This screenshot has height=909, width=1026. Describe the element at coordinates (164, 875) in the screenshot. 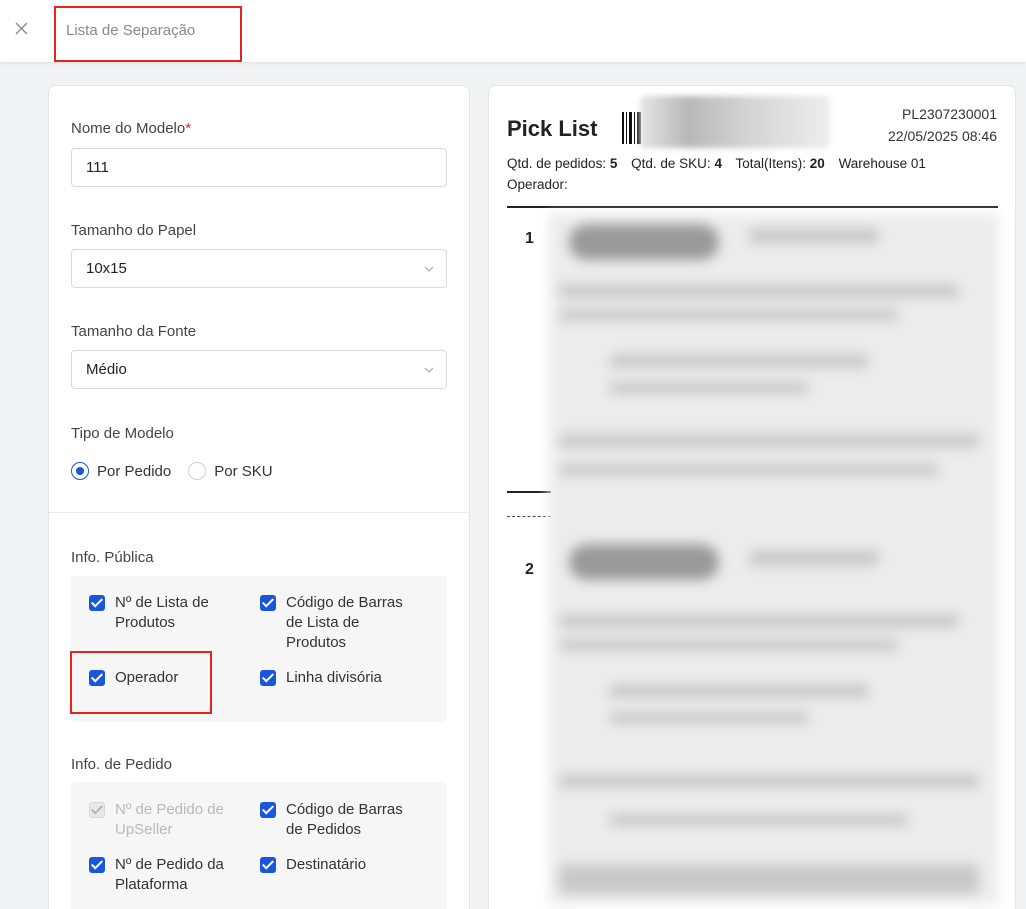

I see `checkbox-platform-order-number: Nº de Pedido da Plataforma` at that location.